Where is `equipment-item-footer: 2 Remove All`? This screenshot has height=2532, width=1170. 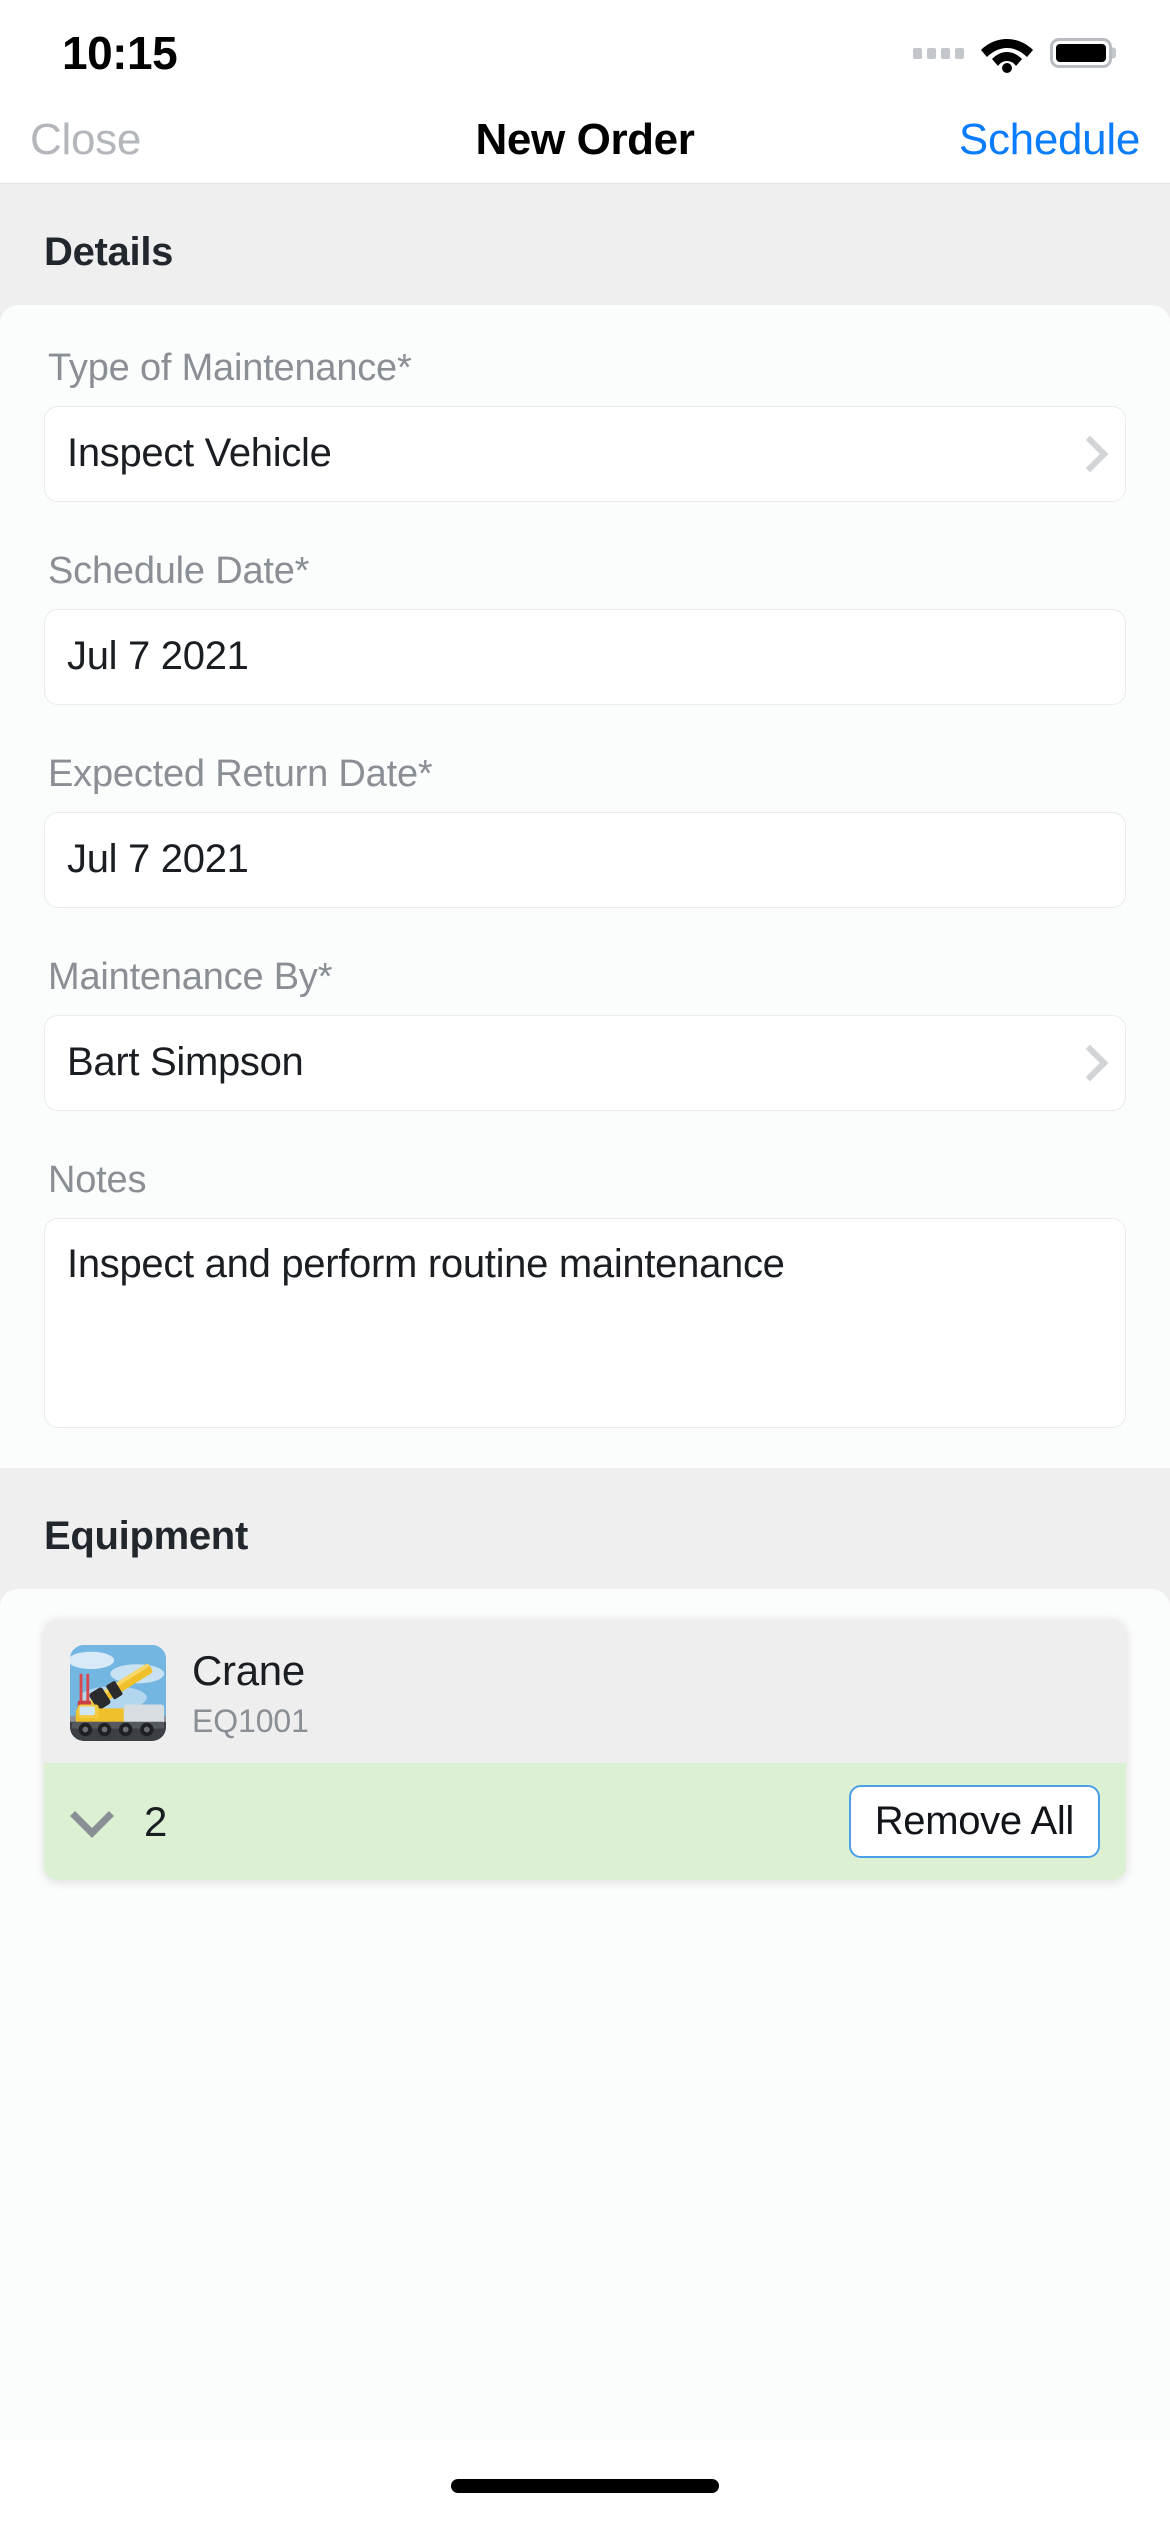
equipment-item-footer: 2 Remove All is located at coordinates (585, 1821).